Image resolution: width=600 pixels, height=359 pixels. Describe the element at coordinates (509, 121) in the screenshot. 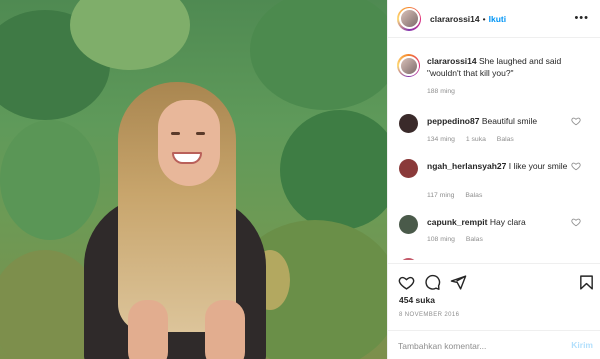

I see `comment-text: Beautiful smile` at that location.